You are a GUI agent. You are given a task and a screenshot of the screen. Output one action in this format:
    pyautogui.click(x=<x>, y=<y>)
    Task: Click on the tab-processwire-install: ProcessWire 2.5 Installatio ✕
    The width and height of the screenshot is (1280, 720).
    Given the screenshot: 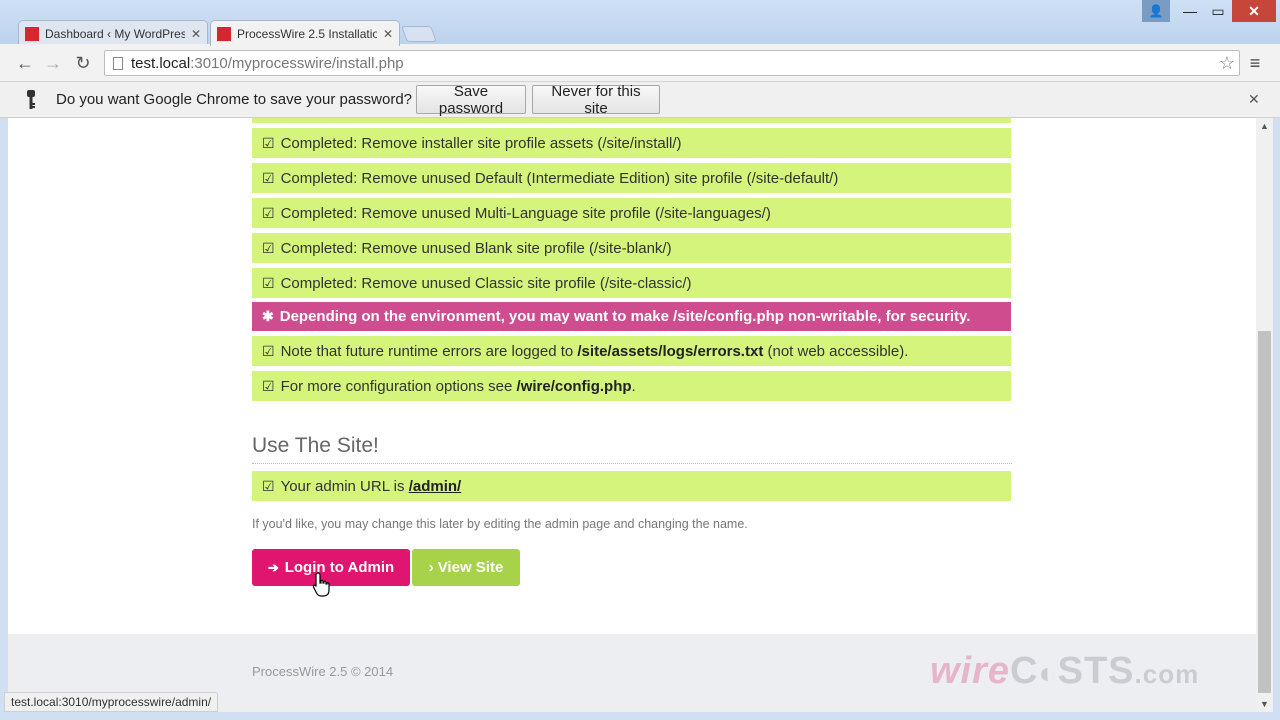 What is the action you would take?
    pyautogui.click(x=305, y=33)
    